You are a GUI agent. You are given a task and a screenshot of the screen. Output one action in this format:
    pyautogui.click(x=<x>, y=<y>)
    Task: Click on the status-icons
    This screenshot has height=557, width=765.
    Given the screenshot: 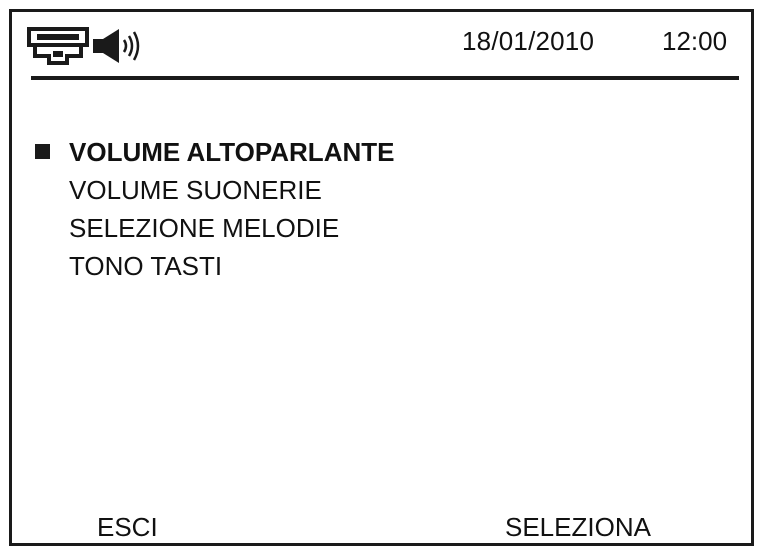 What is the action you would take?
    pyautogui.click(x=88, y=46)
    